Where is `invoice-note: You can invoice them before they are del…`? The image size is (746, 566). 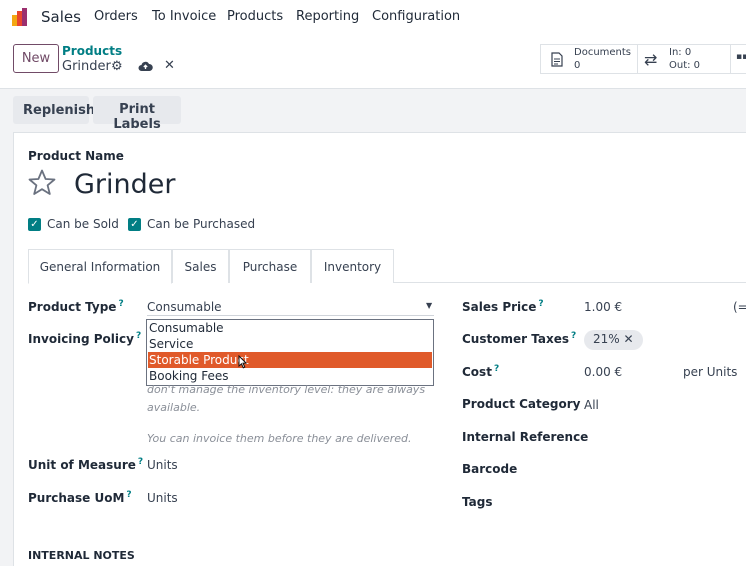
invoice-note: You can invoice them before they are del… is located at coordinates (279, 438).